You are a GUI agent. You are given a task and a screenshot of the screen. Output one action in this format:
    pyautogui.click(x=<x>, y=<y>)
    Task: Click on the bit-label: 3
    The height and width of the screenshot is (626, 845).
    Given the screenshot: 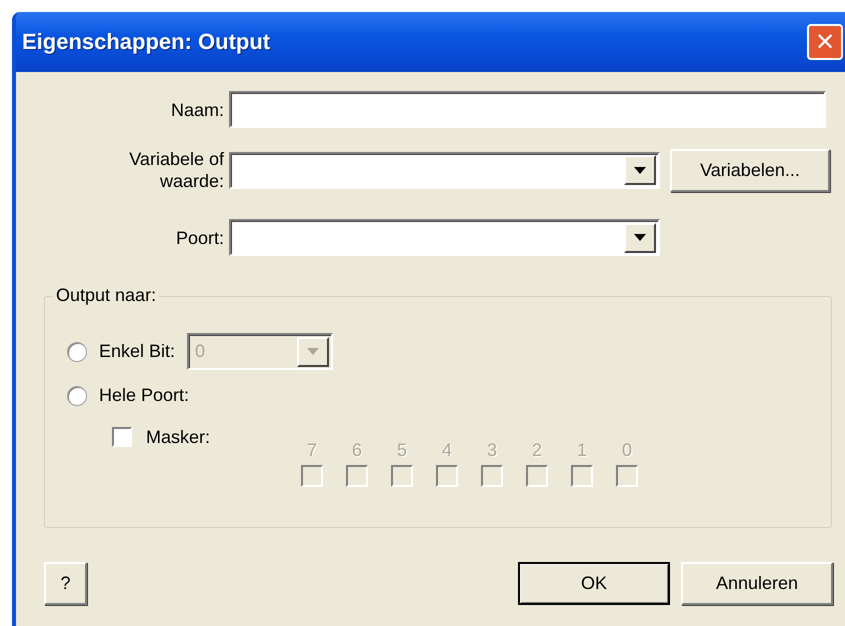 What is the action you would take?
    pyautogui.click(x=492, y=450)
    